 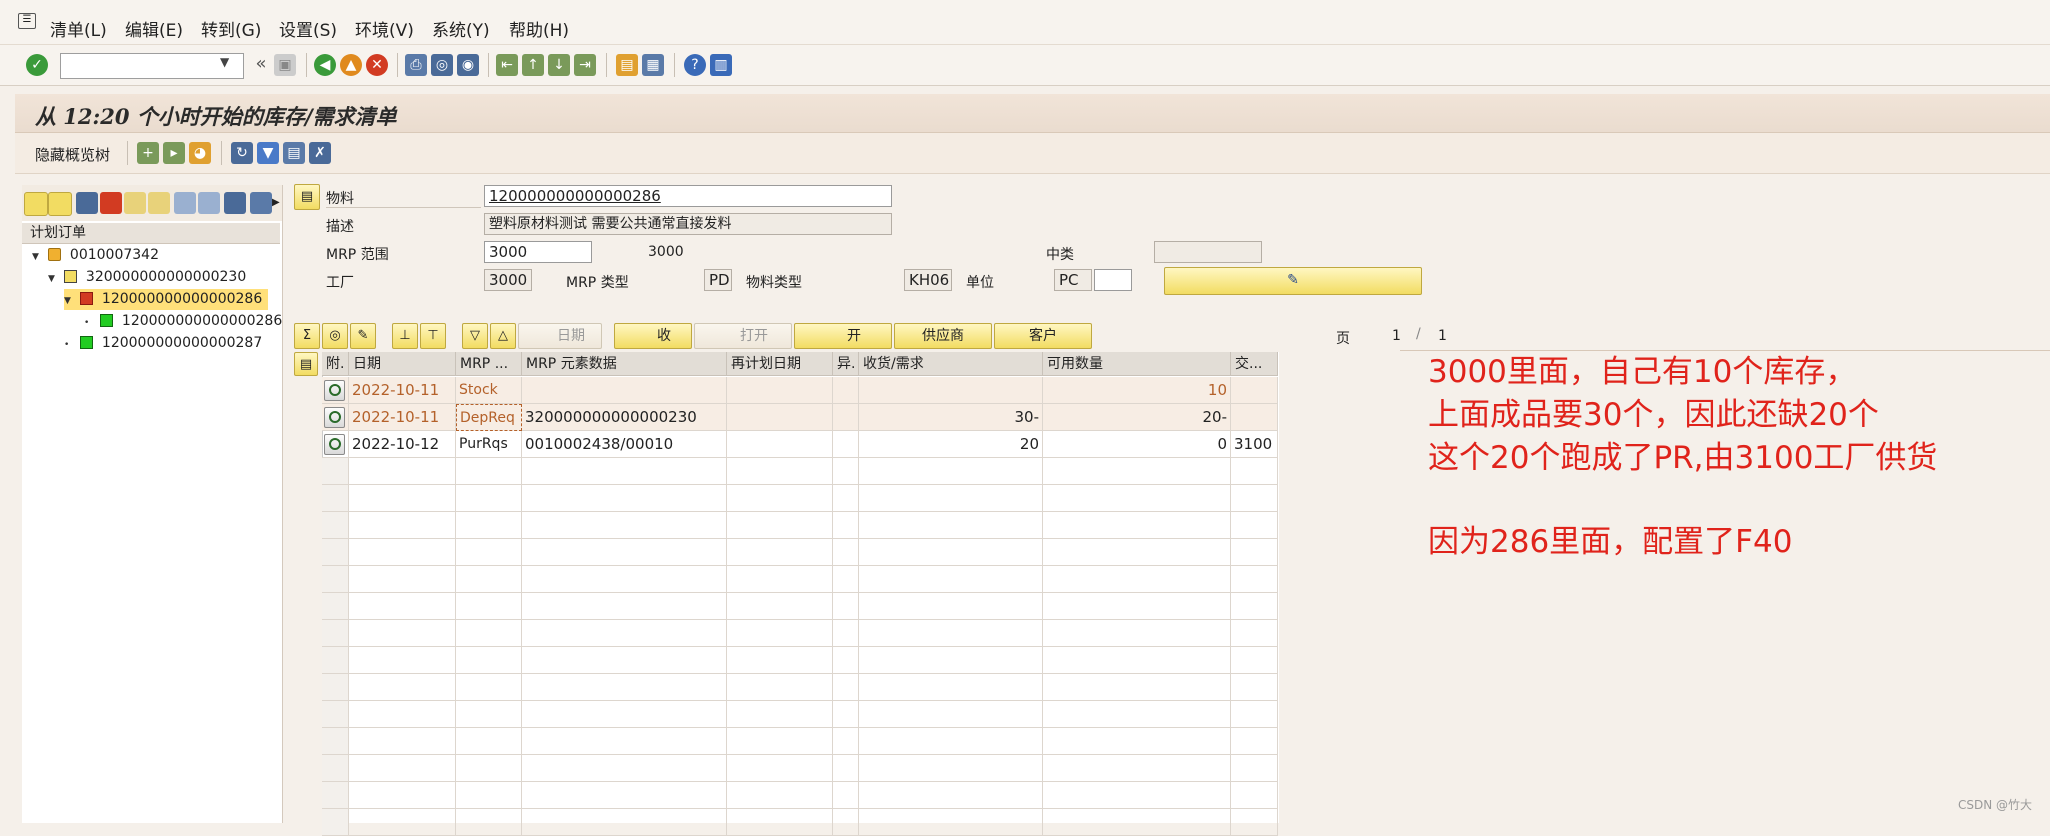 What do you see at coordinates (1043, 336) in the screenshot?
I see `customer-button: 客户` at bounding box center [1043, 336].